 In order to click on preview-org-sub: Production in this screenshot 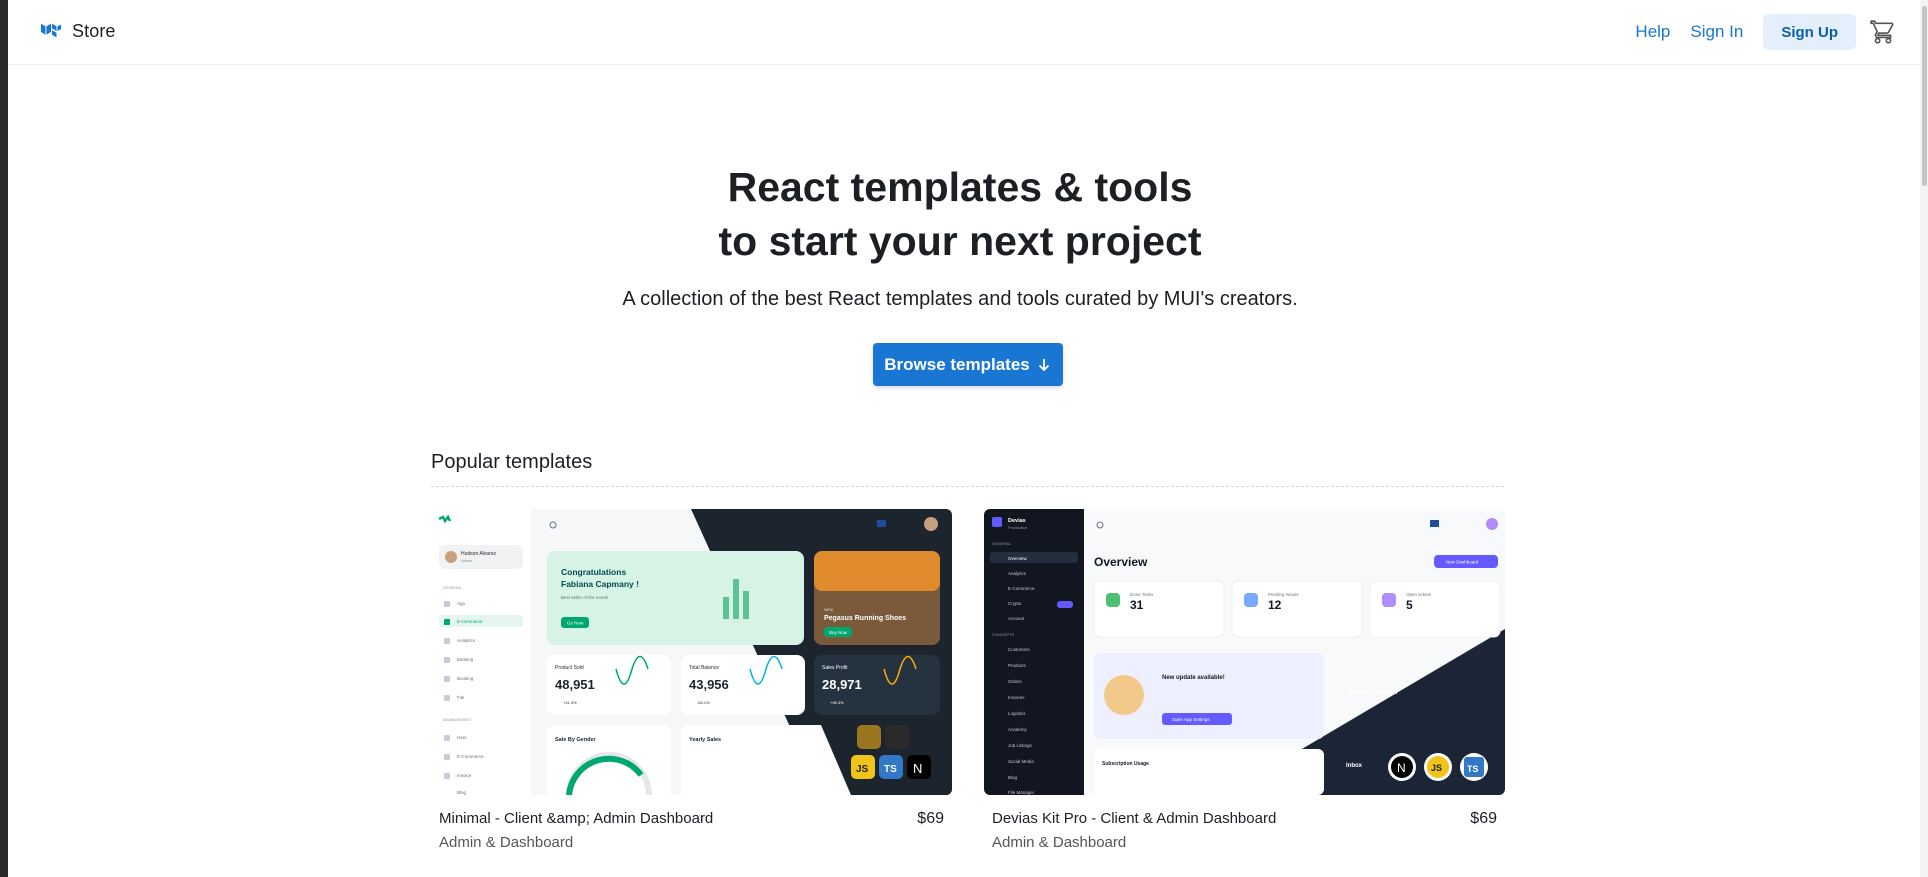, I will do `click(1017, 527)`.